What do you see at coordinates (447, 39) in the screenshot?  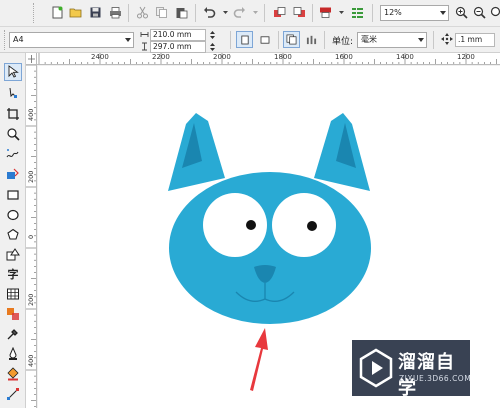 I see `nudge-icon` at bounding box center [447, 39].